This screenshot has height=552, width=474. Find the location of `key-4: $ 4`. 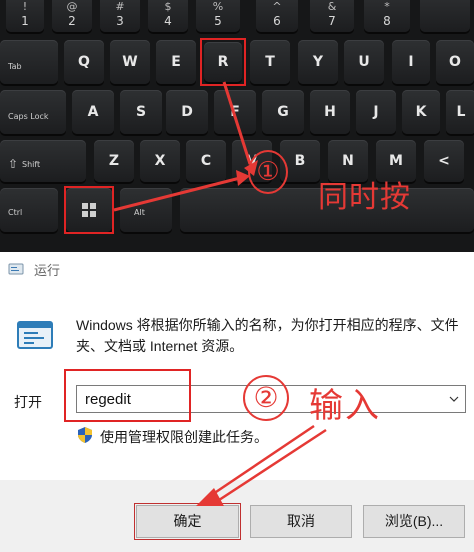

key-4: $ 4 is located at coordinates (168, 16).